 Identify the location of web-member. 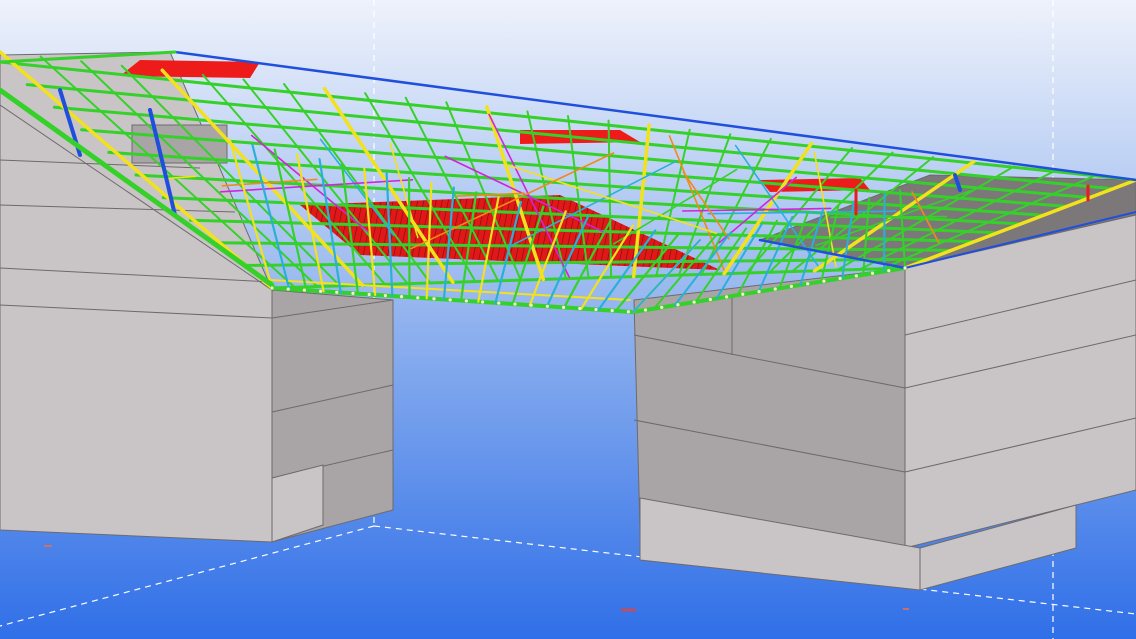
(884, 232).